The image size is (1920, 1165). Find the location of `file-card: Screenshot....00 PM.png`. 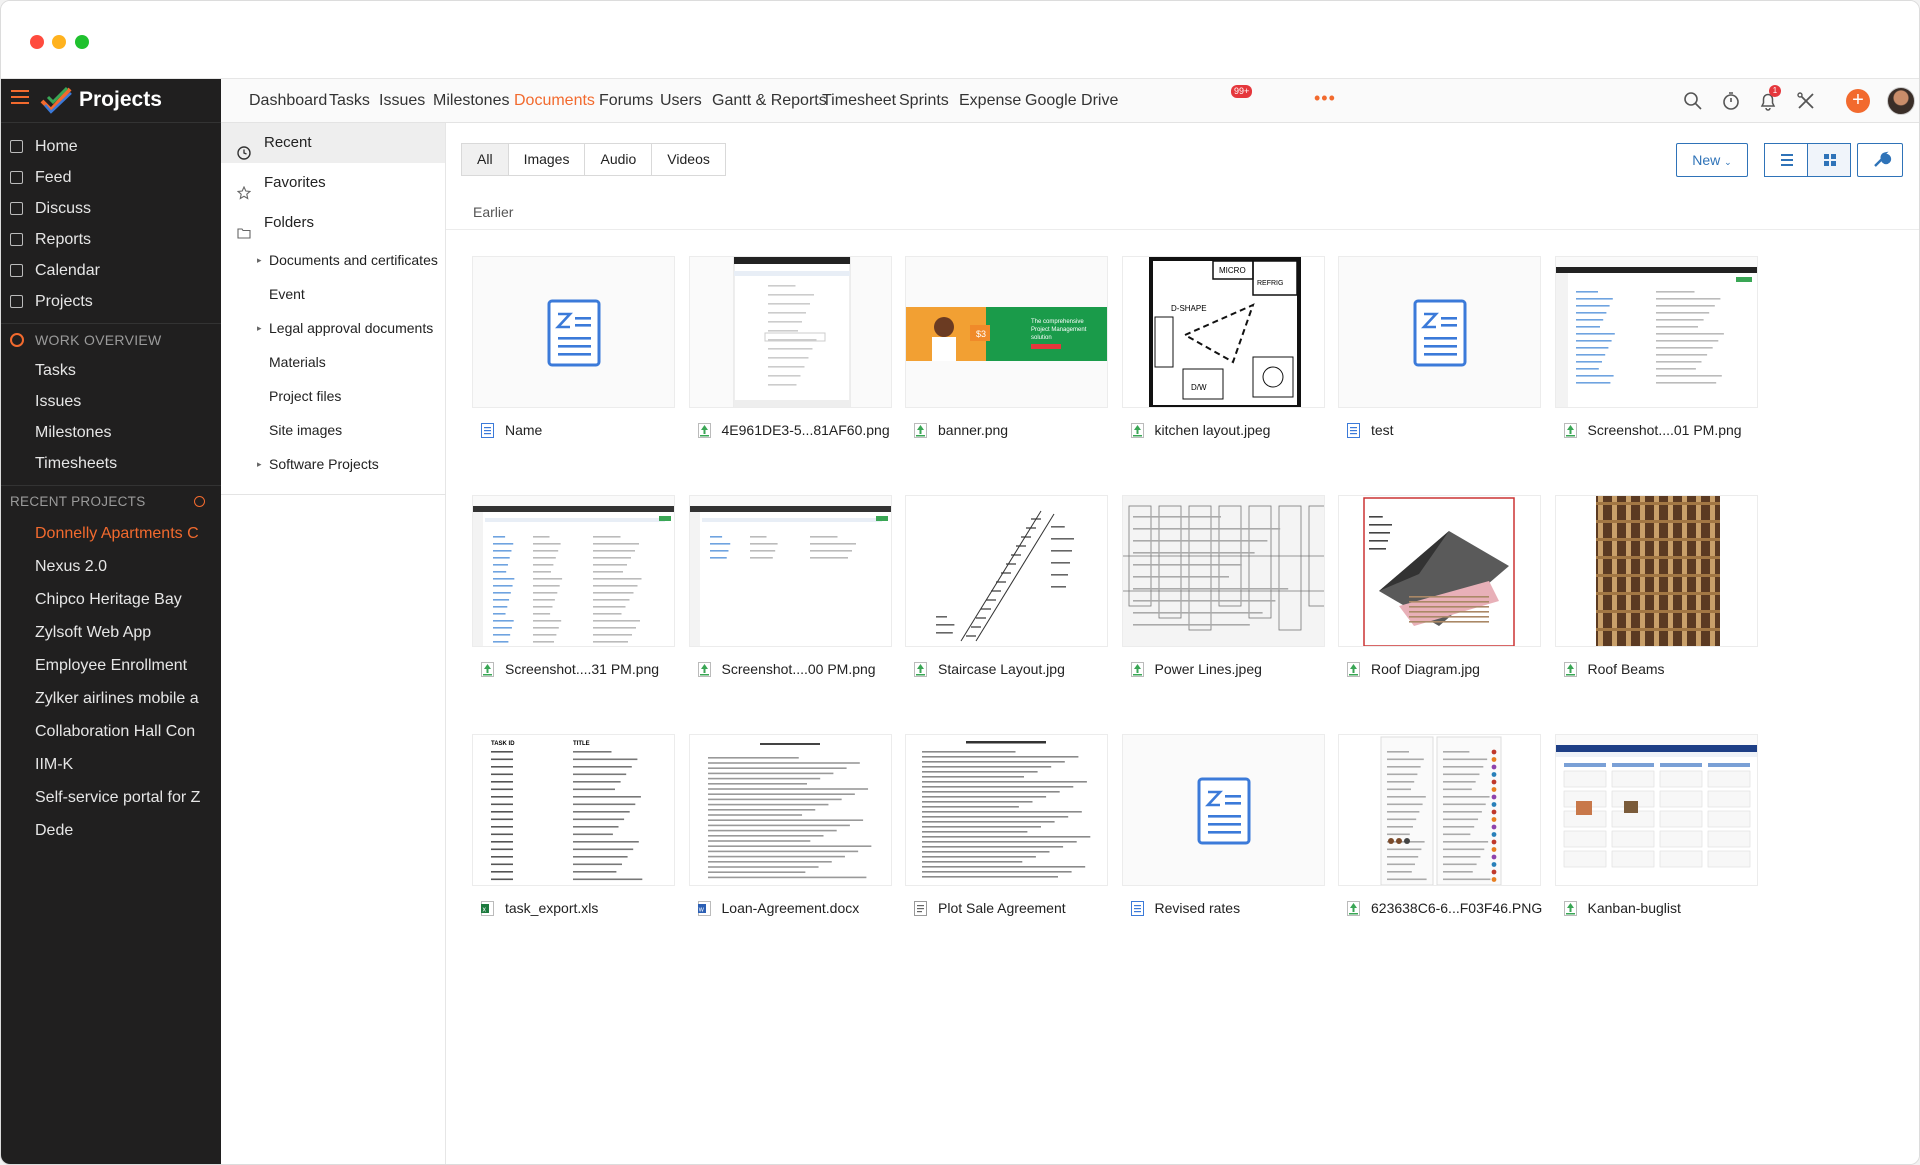

file-card: Screenshot....00 PM.png is located at coordinates (790, 586).